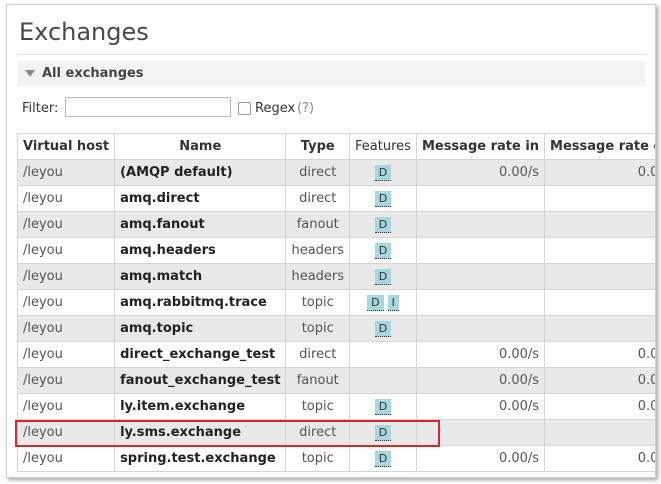 Image resolution: width=661 pixels, height=484 pixels. Describe the element at coordinates (200, 250) in the screenshot. I see `exchange-name-link: amq.headers` at that location.